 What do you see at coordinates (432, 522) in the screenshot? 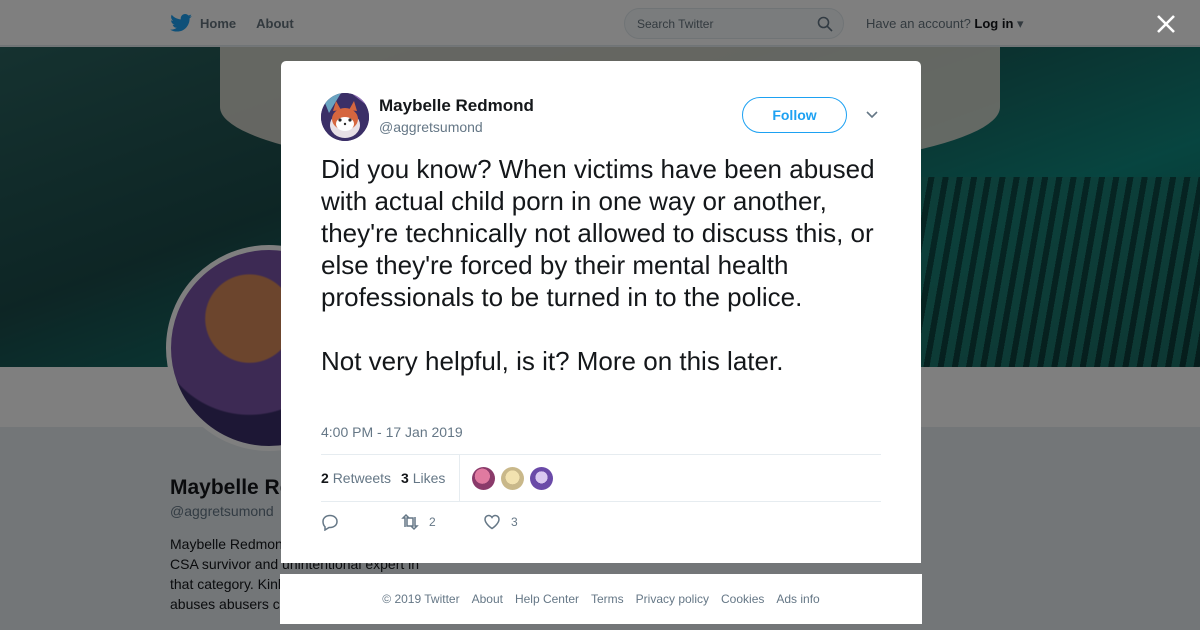
I see `retweet-action-count: 2` at bounding box center [432, 522].